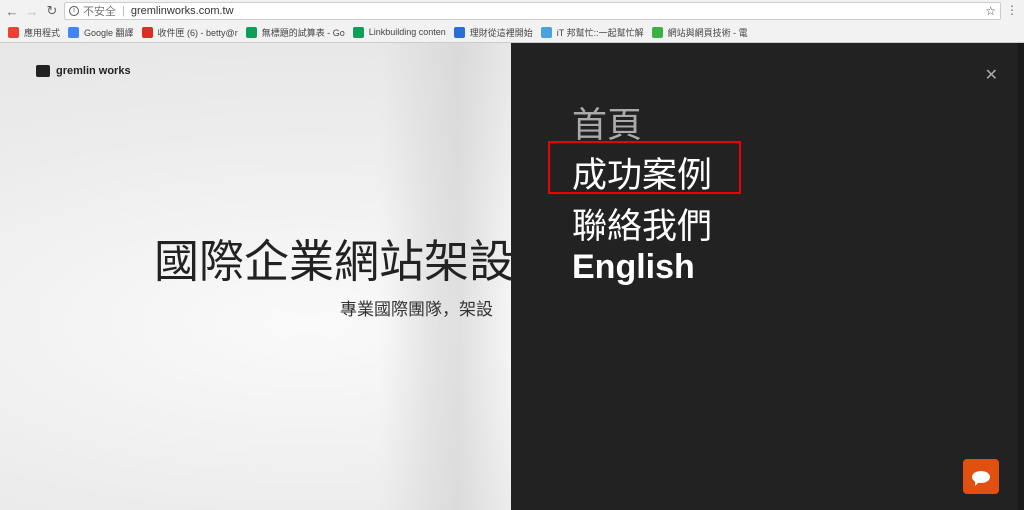  I want to click on bookmark-item: Linkbuilding conten, so click(399, 32).